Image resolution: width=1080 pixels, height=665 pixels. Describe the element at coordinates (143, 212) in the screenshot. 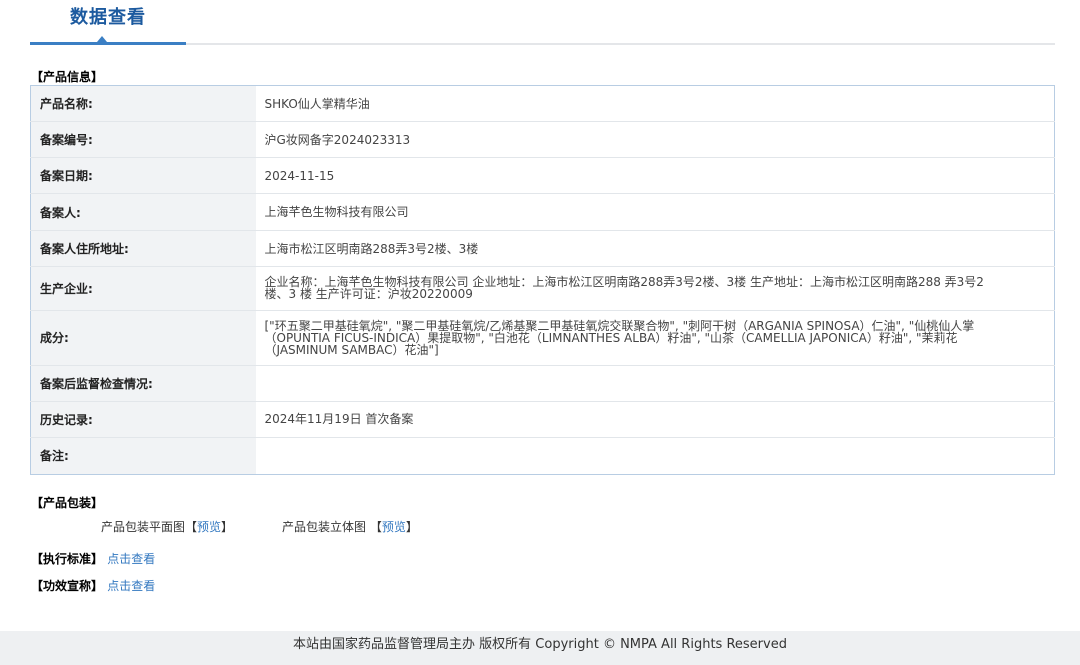

I see `row-label: 备案人:` at that location.